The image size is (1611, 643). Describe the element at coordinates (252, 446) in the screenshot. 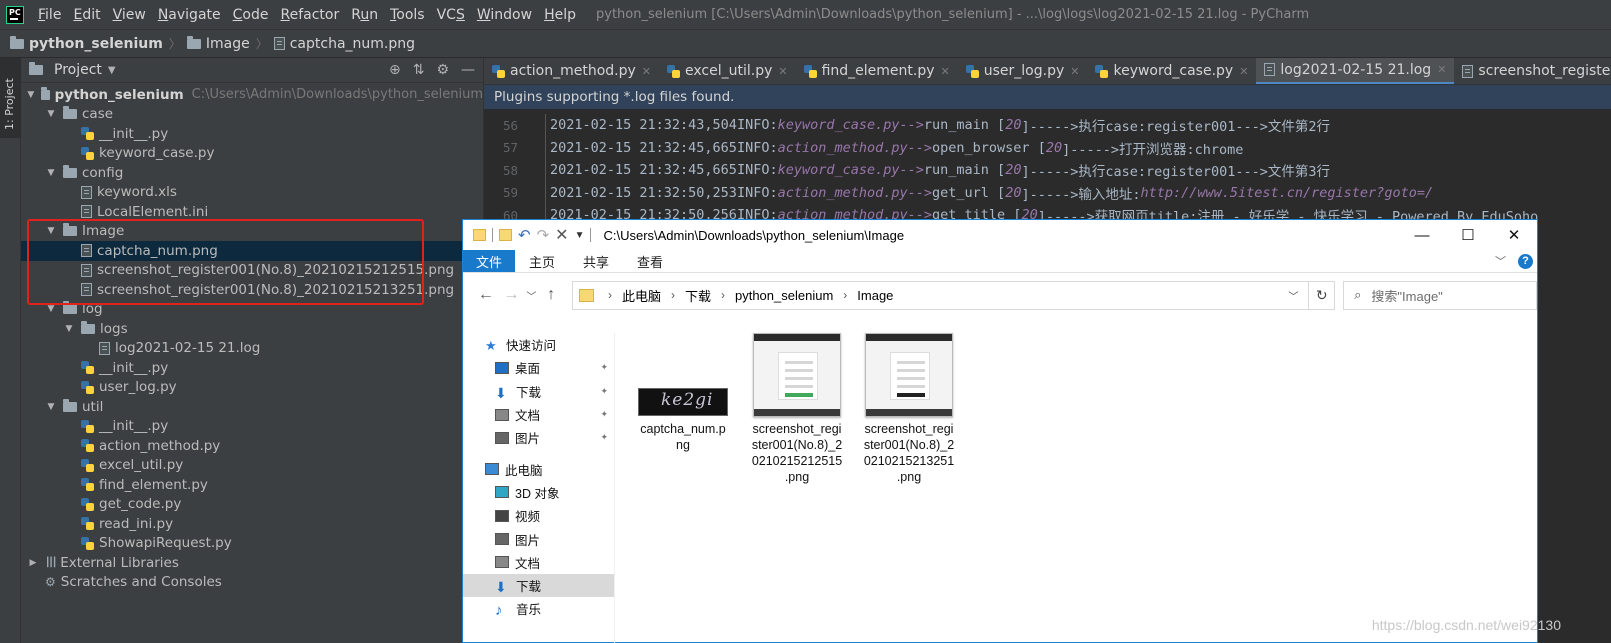

I see `tree-file: action_method.py` at that location.